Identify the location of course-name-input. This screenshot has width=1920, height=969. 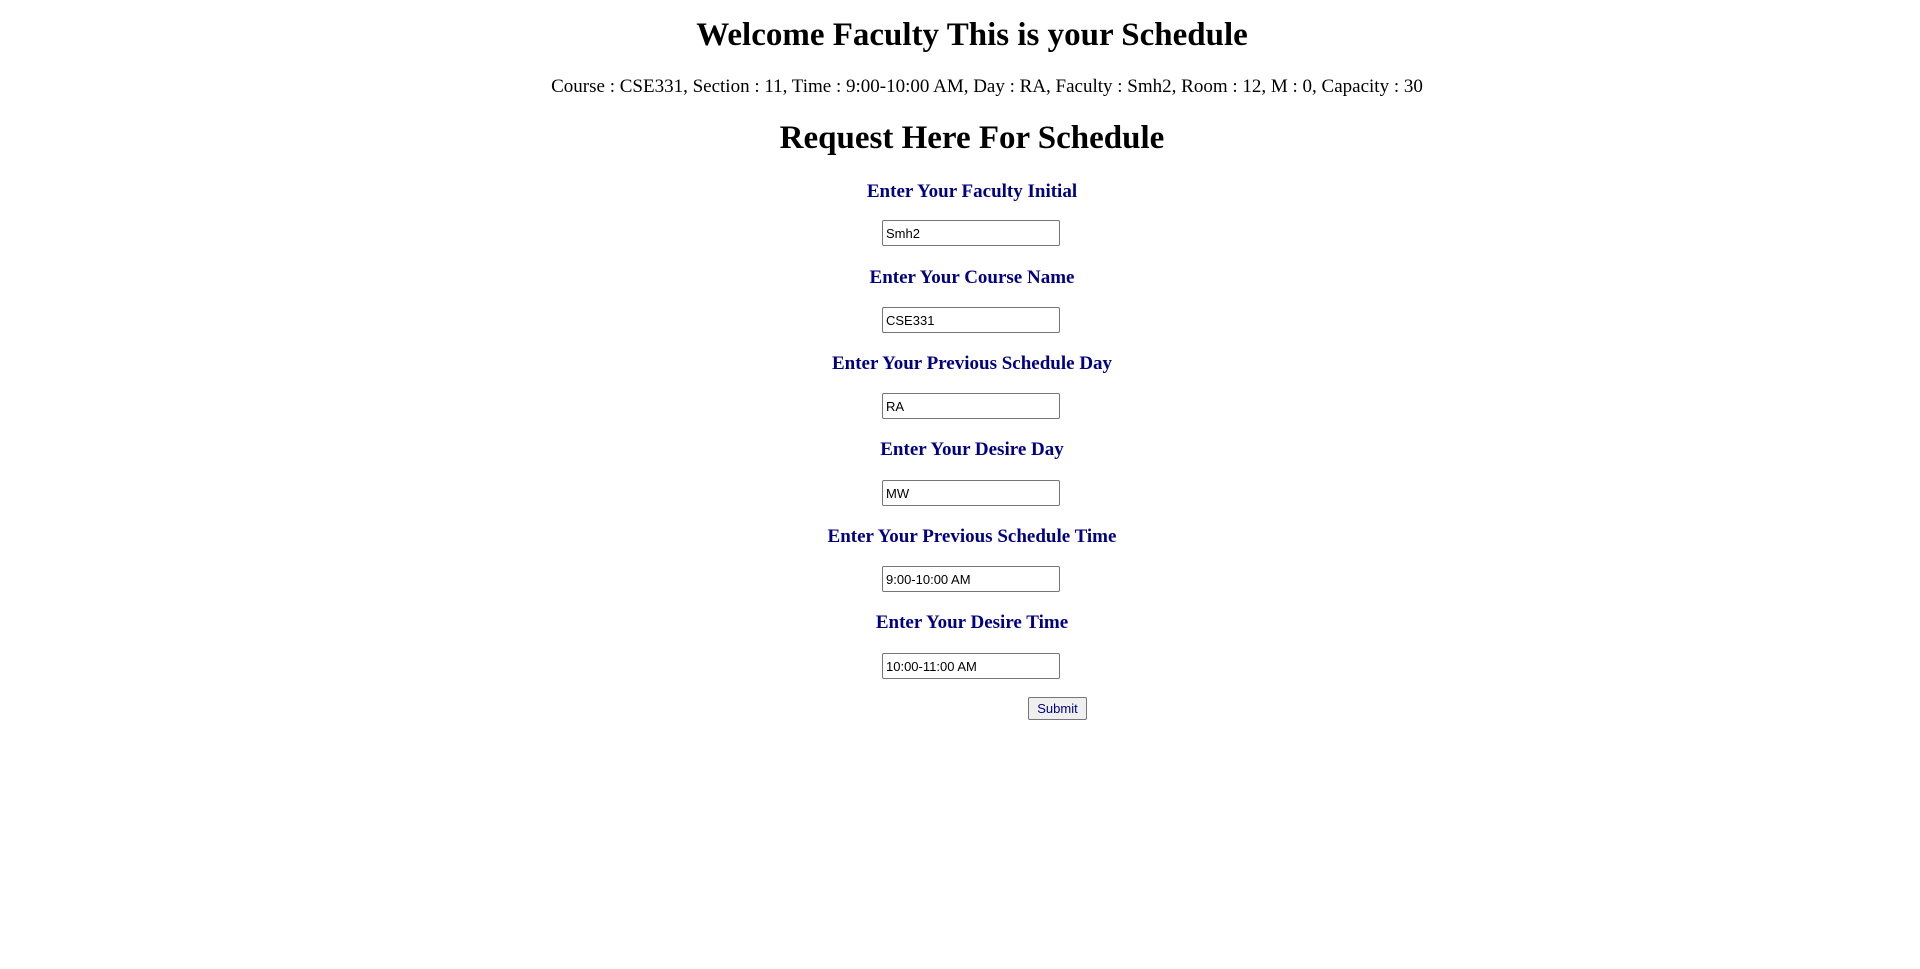
(971, 320).